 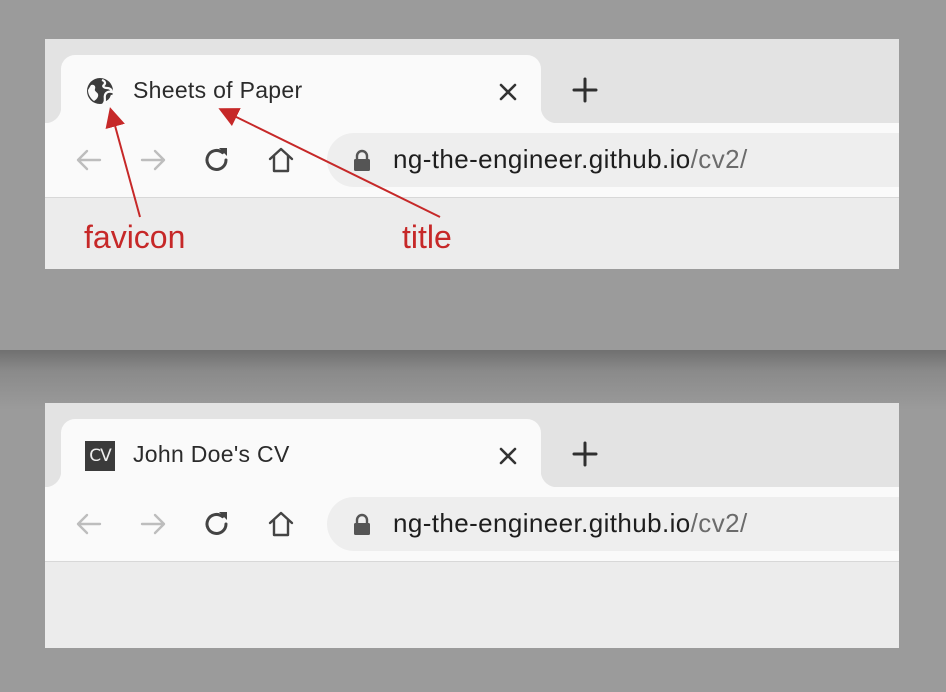 I want to click on cv-favicon-icon: CV, so click(x=100, y=456).